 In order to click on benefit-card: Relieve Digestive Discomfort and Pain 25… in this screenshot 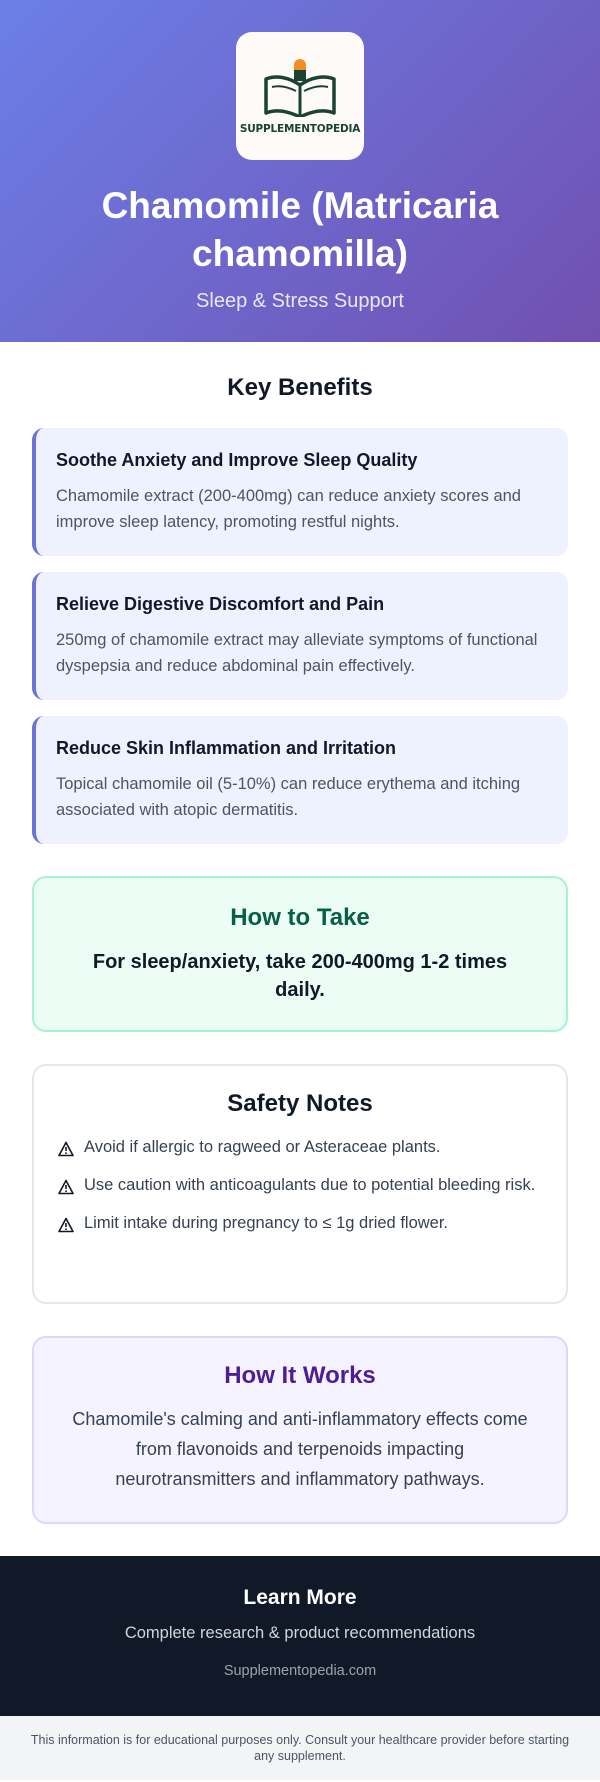, I will do `click(300, 636)`.